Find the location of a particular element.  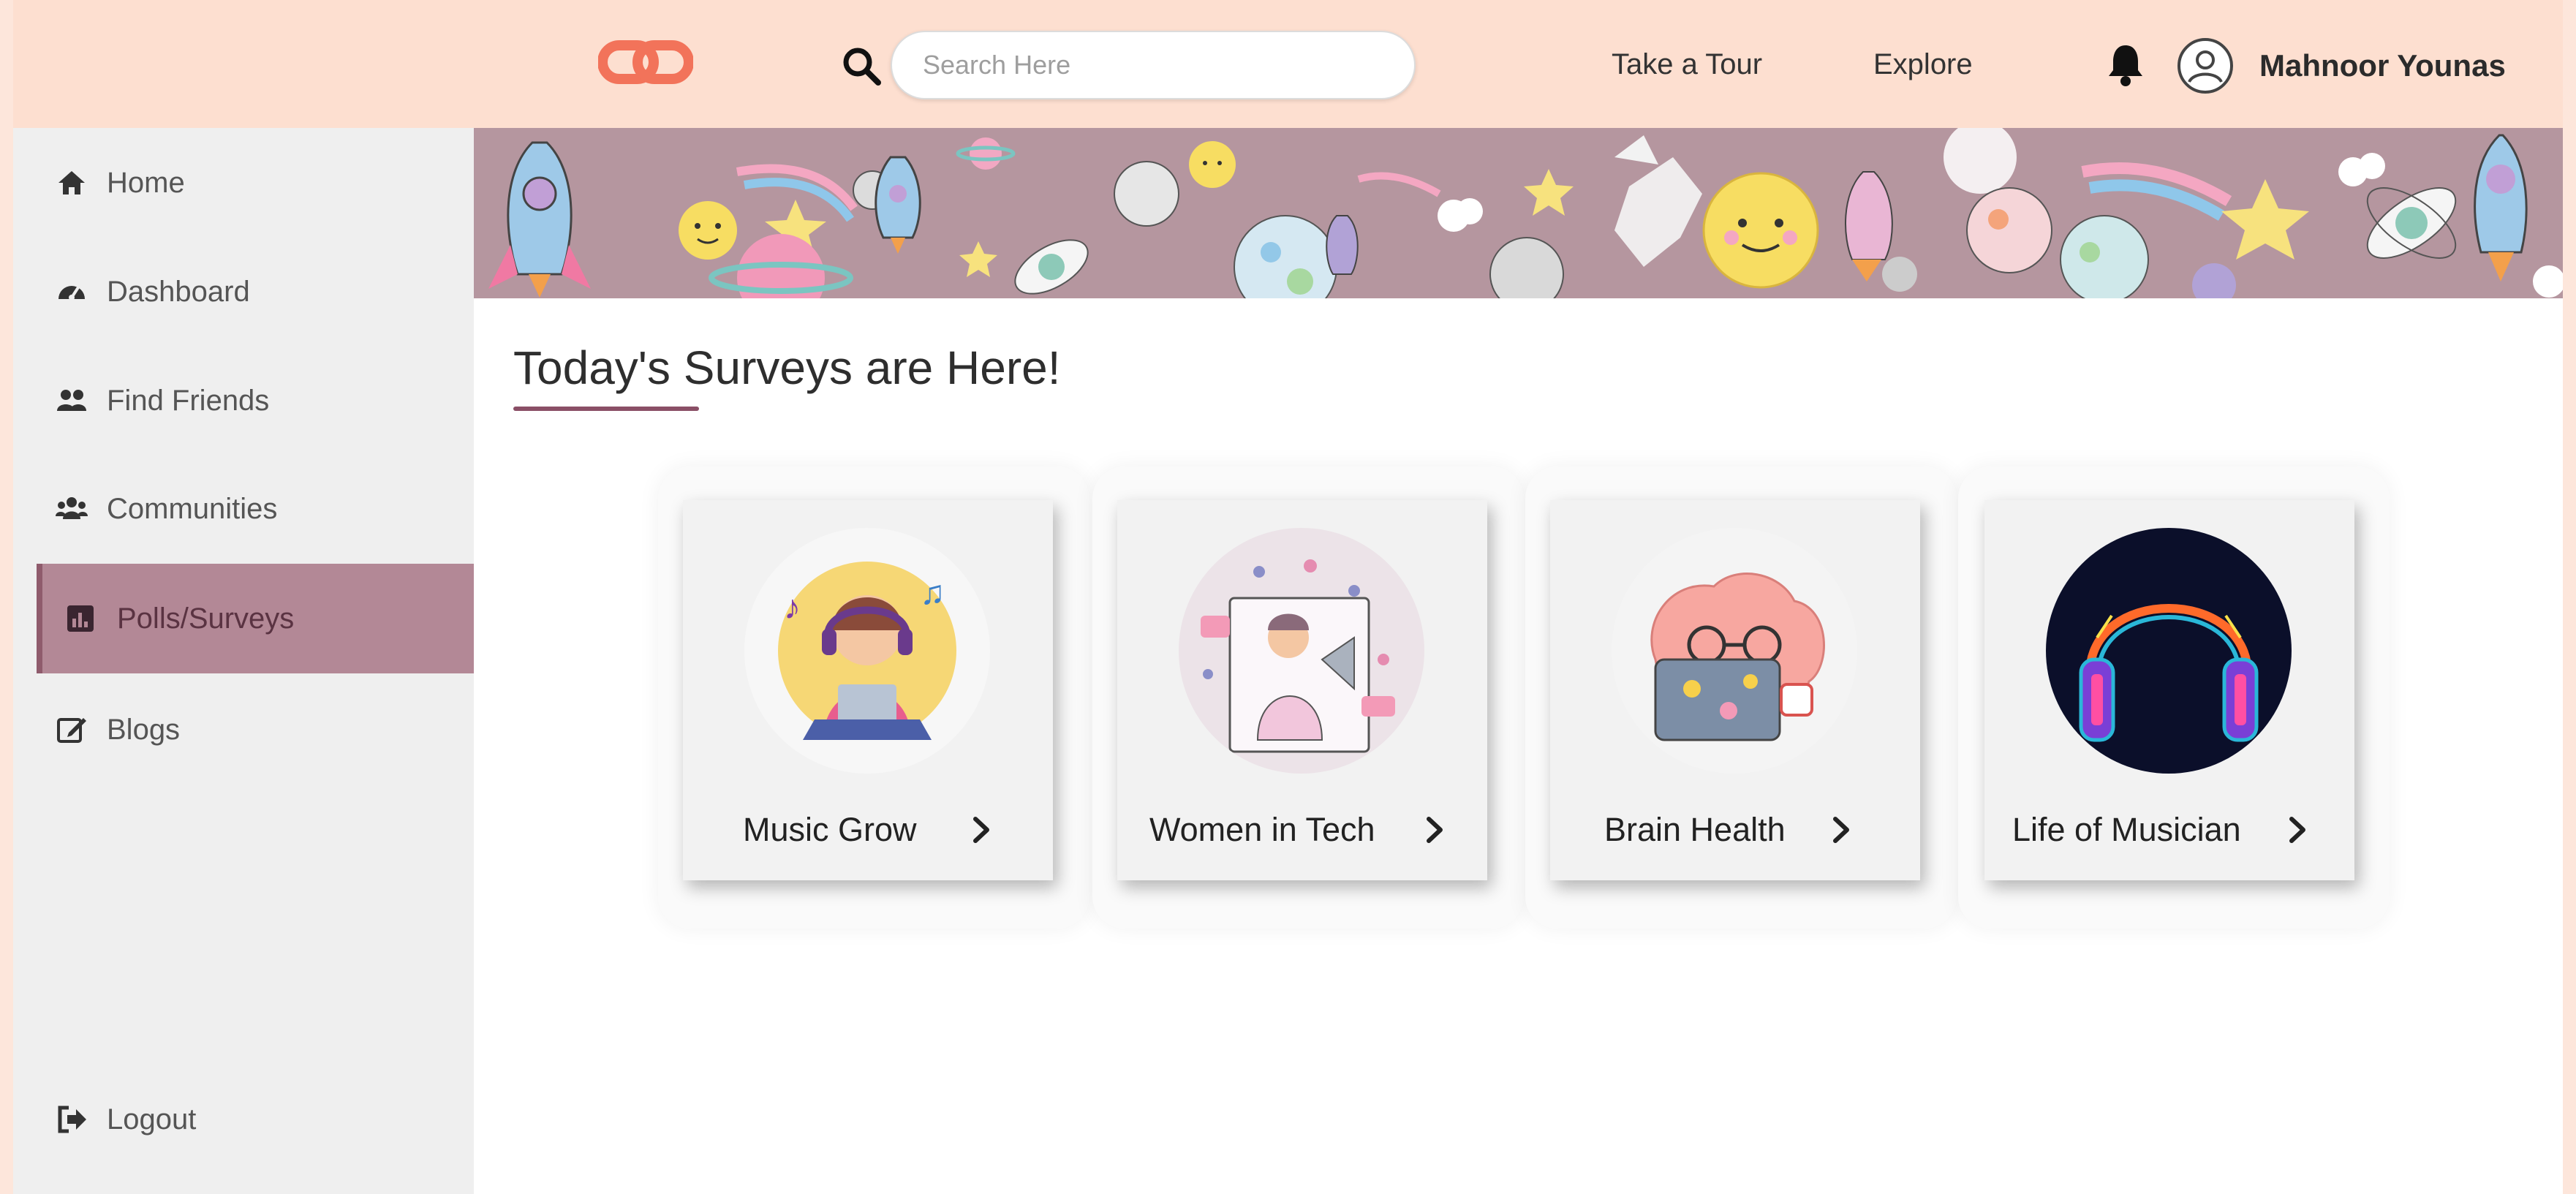

sidebar-item-label: Blogs is located at coordinates (144, 729).